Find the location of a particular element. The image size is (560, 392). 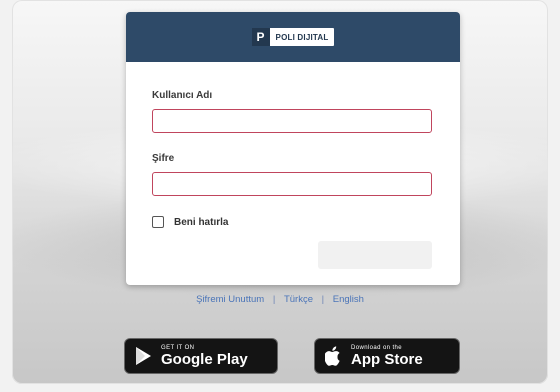

remember-label: Beni hatırla is located at coordinates (201, 222).